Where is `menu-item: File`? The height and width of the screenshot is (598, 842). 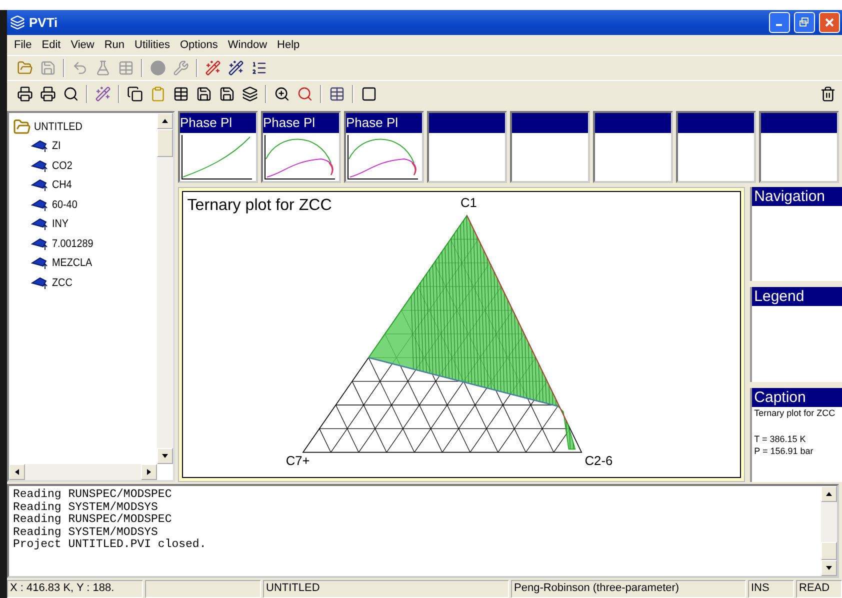 menu-item: File is located at coordinates (23, 45).